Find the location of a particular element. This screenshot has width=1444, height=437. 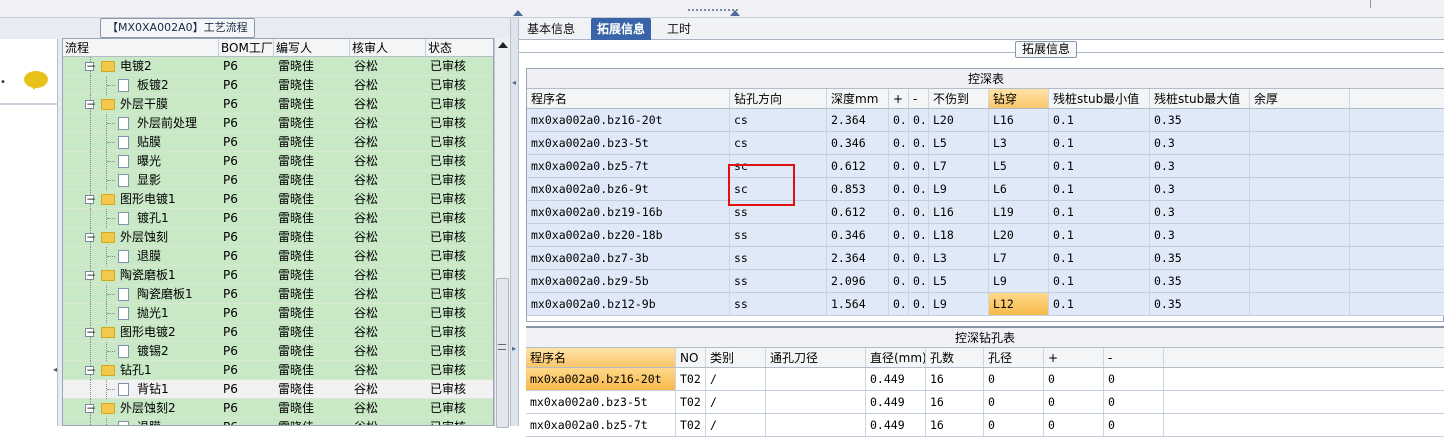

column-header-bom: BOM工厂 is located at coordinates (246, 48).